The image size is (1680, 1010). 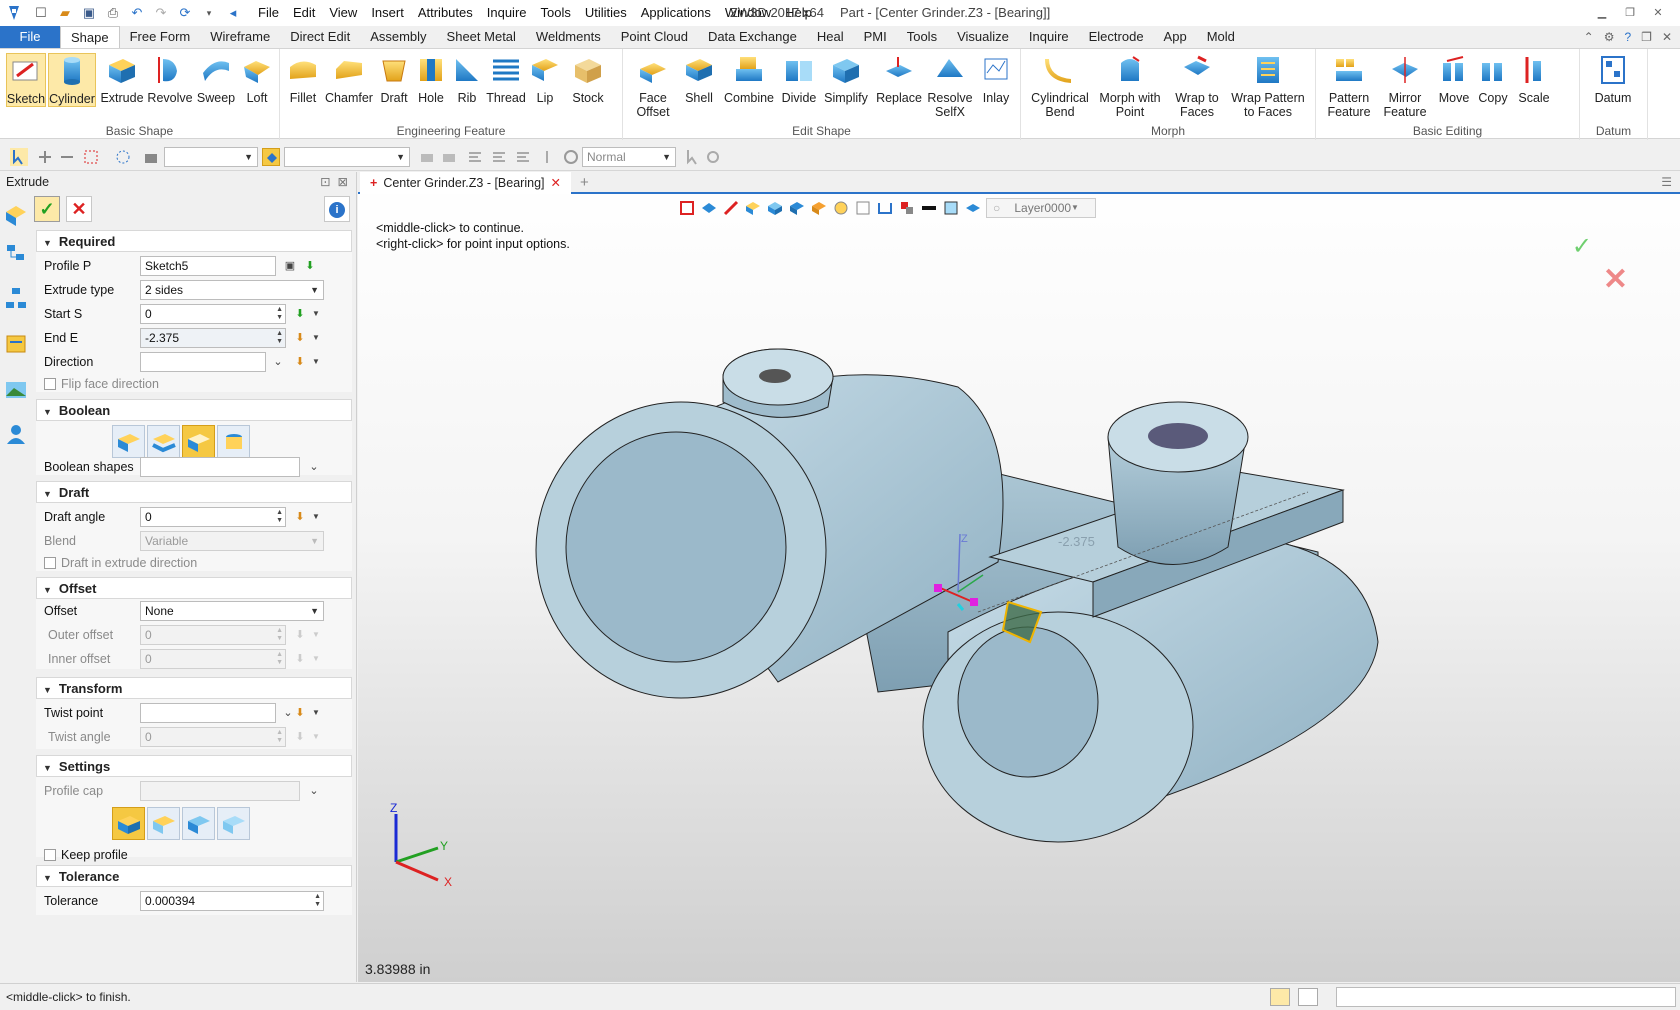 I want to click on tab-inquire: Inquire, so click(x=1049, y=37).